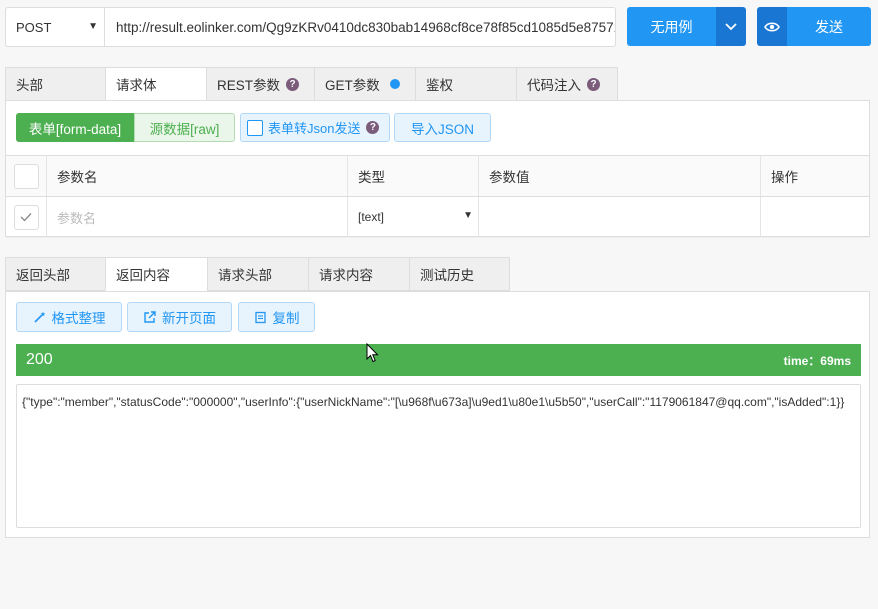 This screenshot has width=878, height=609. Describe the element at coordinates (255, 127) in the screenshot. I see `checkbox` at that location.